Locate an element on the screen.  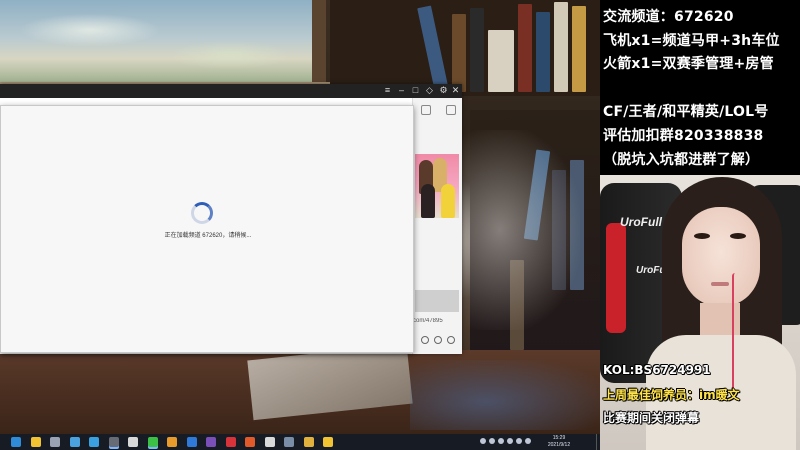
info-line-games: CF/王者/和平精英/LOL号 is located at coordinates (686, 112).